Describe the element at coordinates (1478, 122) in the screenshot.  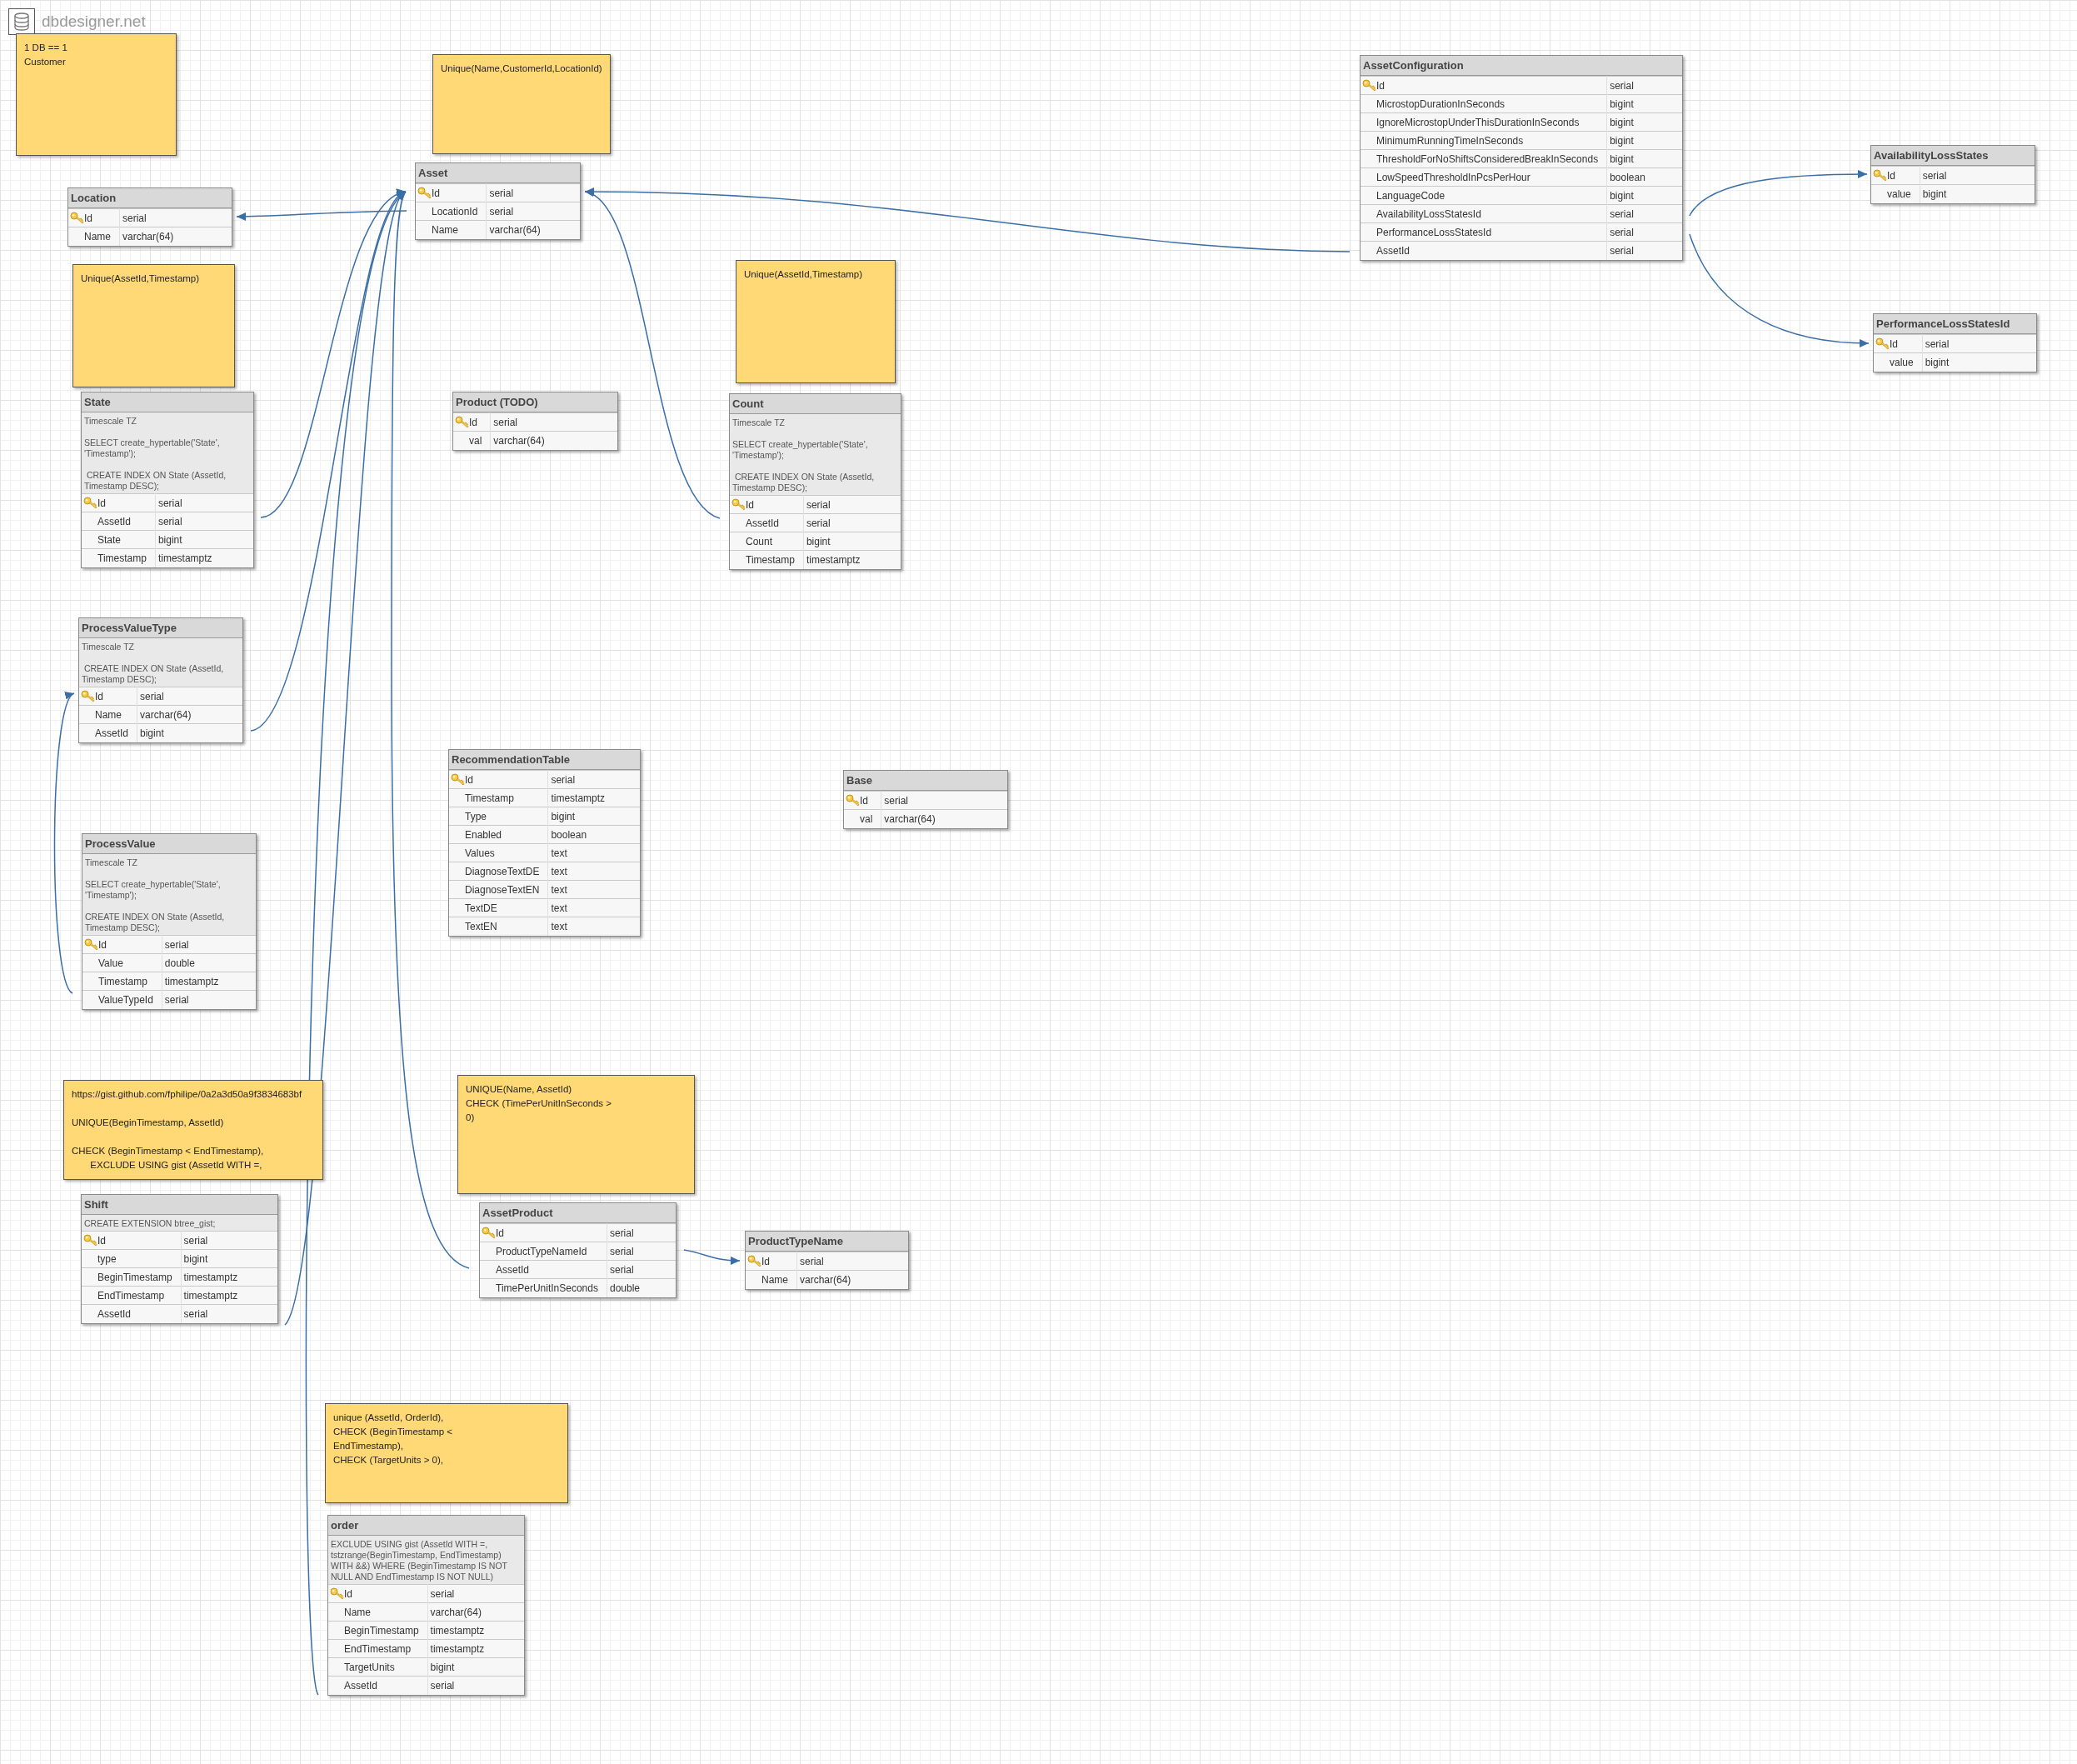
I see `column-name: IgnoreMicrostopUnderThisDurationInSeconds` at that location.